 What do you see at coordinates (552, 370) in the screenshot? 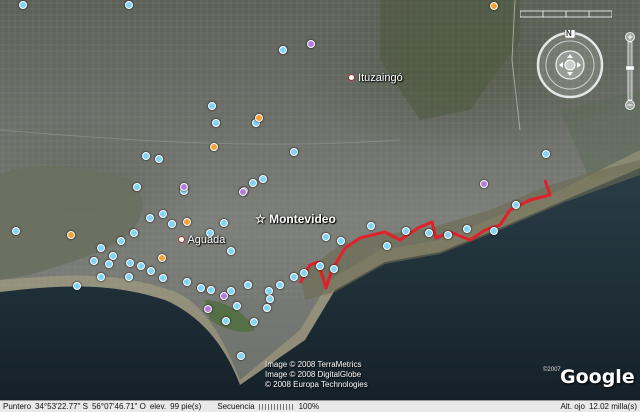
I see `logo-copyright: ©2007` at bounding box center [552, 370].